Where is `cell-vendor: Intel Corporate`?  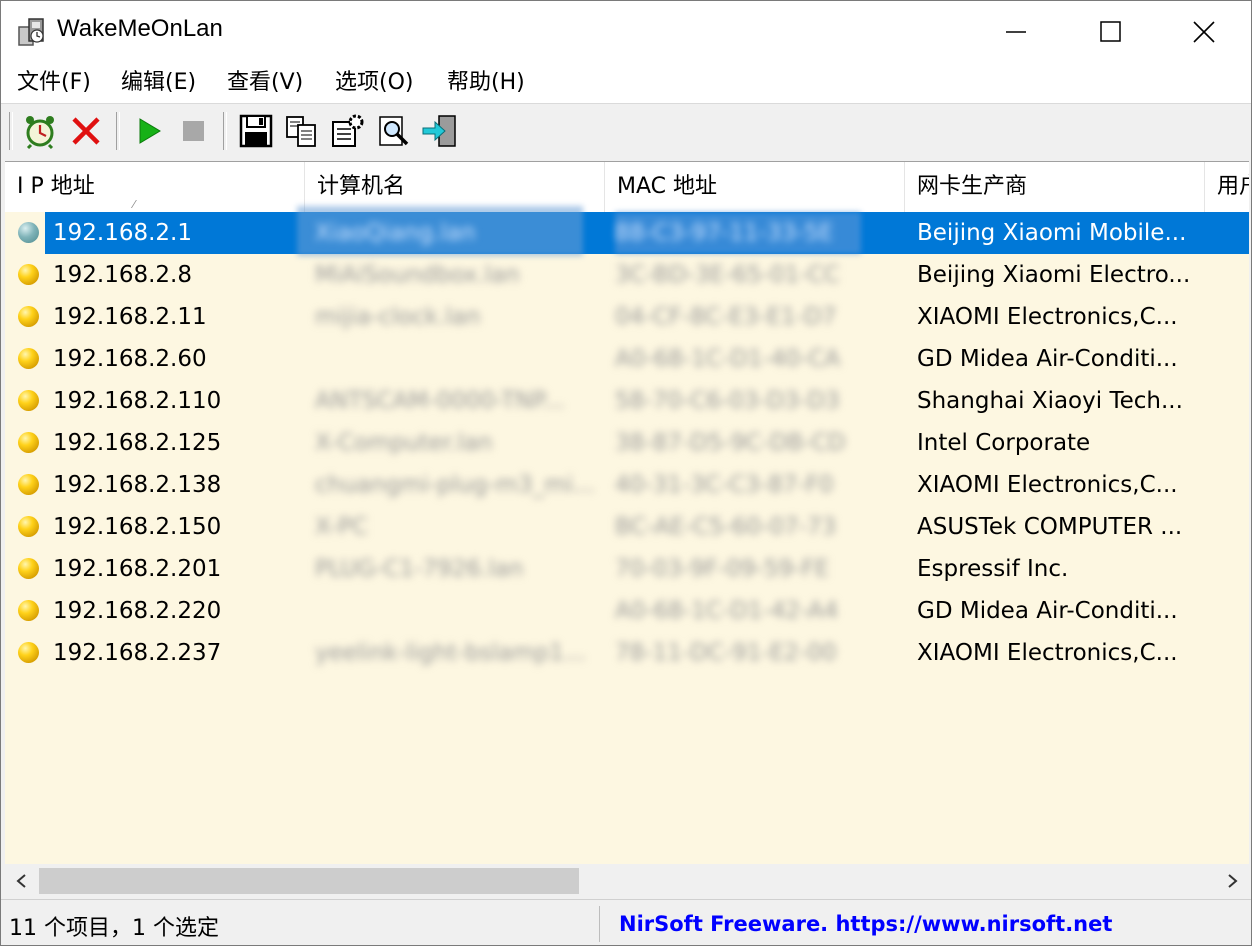 cell-vendor: Intel Corporate is located at coordinates (1004, 443).